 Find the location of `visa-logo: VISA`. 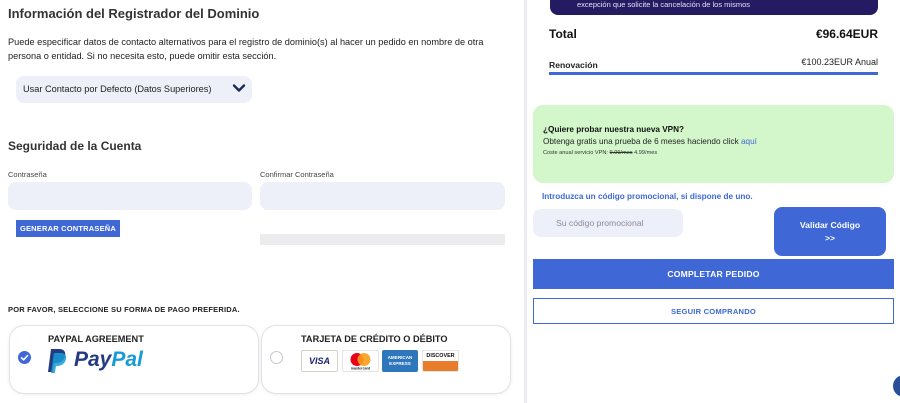

visa-logo: VISA is located at coordinates (319, 361).